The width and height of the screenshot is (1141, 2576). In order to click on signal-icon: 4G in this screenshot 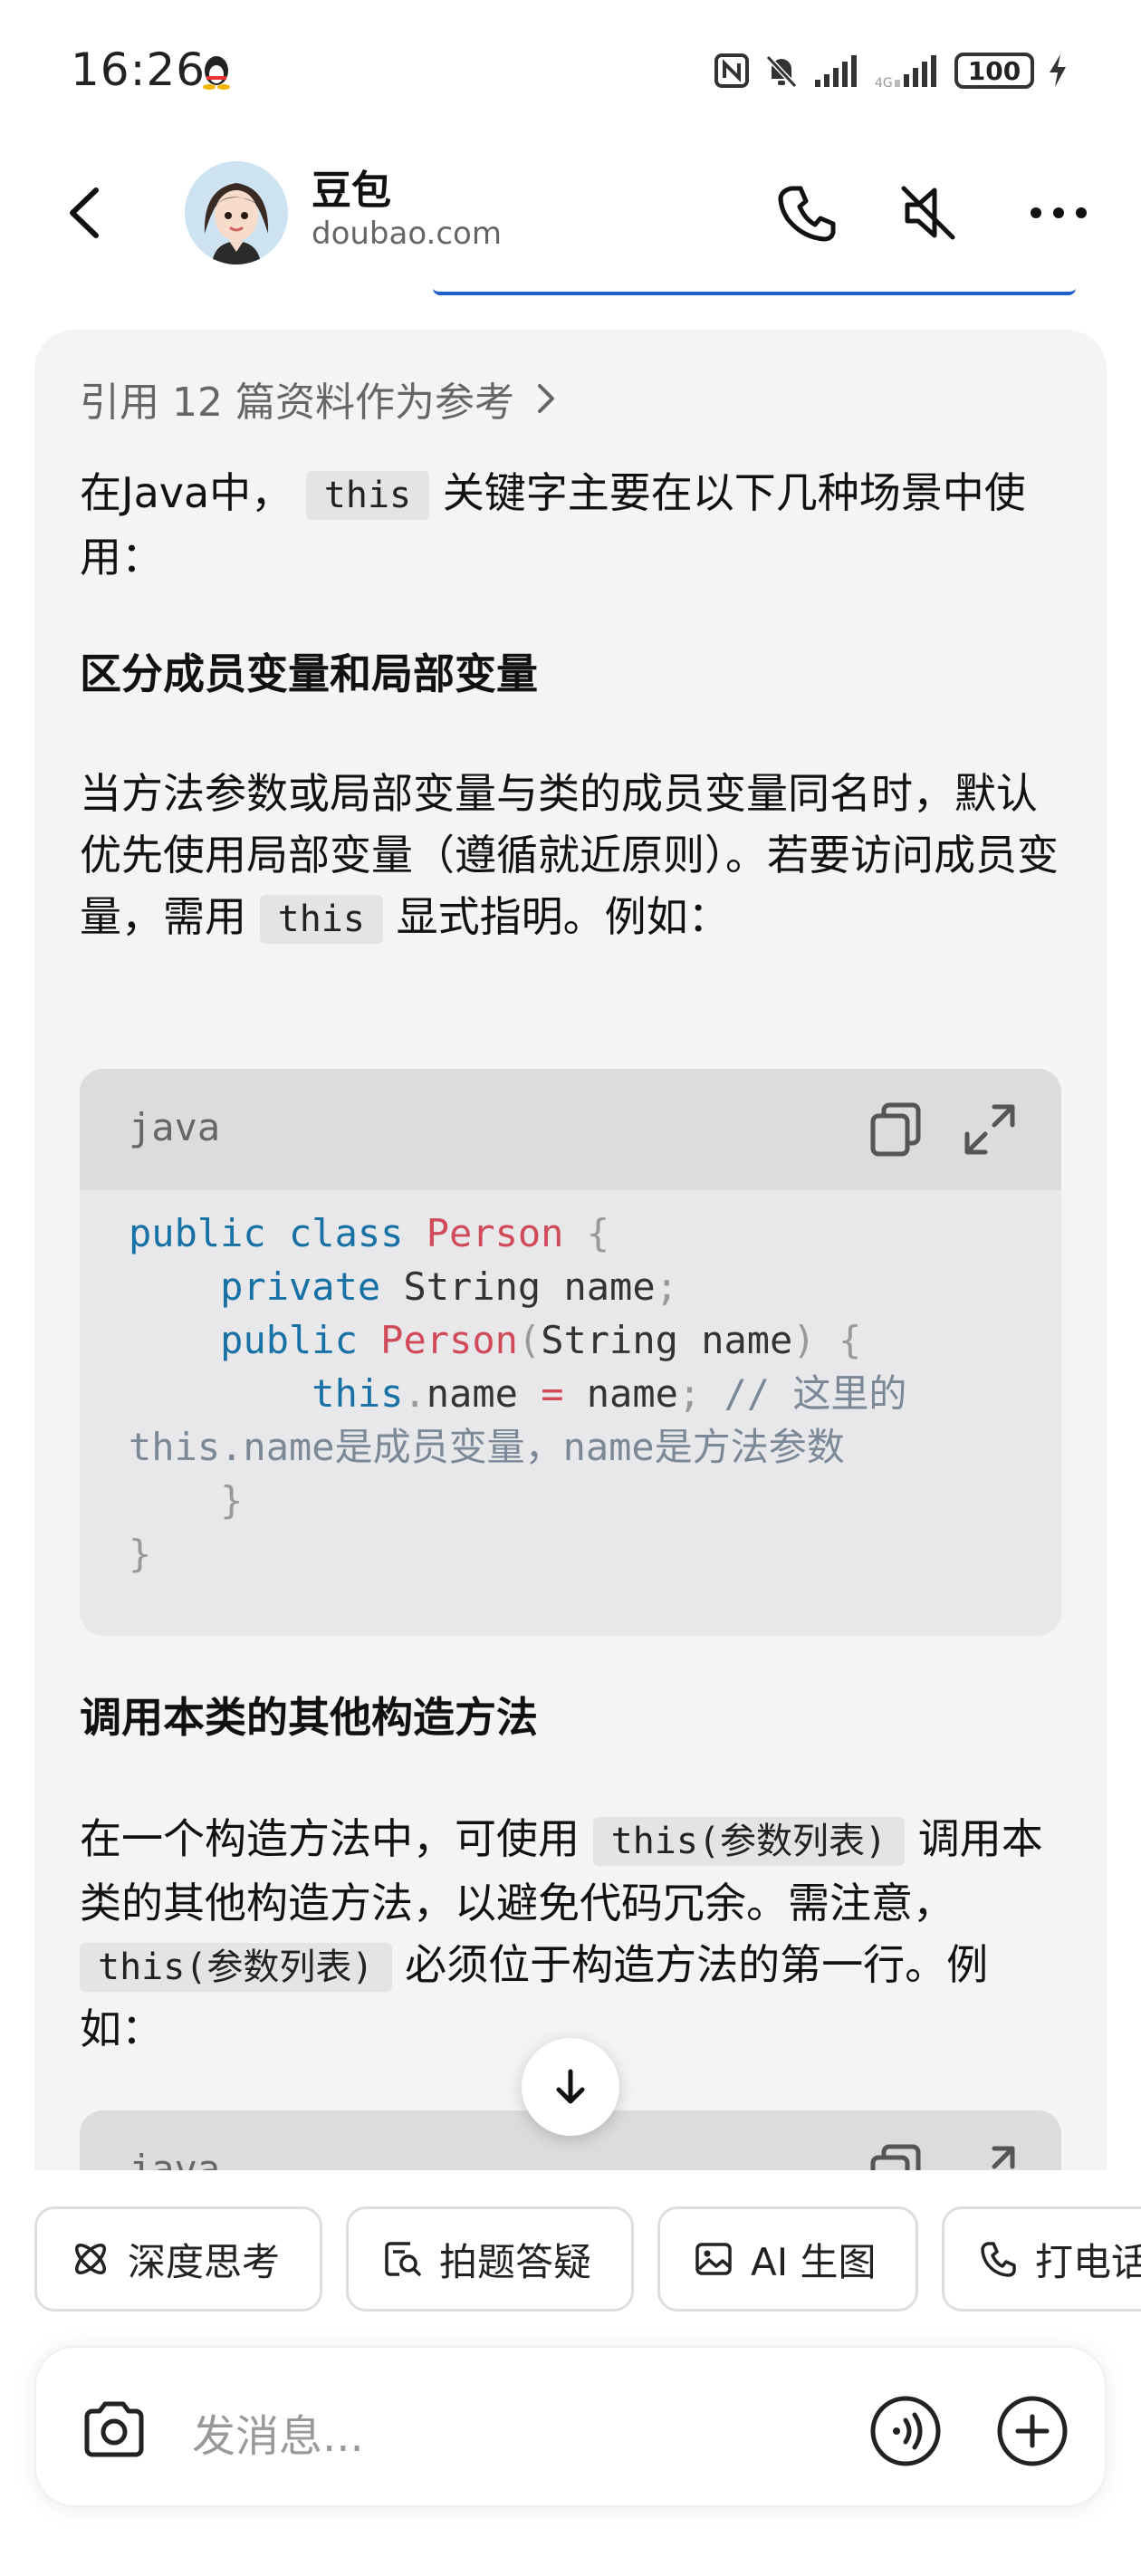, I will do `click(905, 72)`.